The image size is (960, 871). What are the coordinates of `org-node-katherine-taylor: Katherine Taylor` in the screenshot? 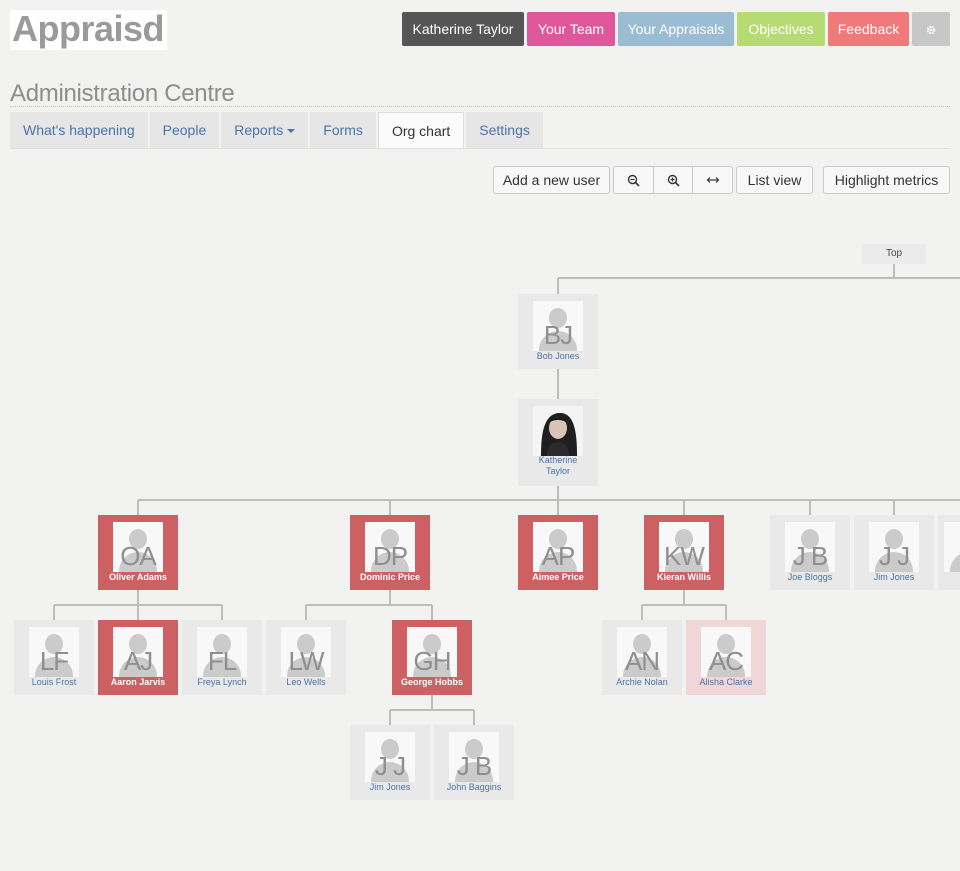 It's located at (558, 442).